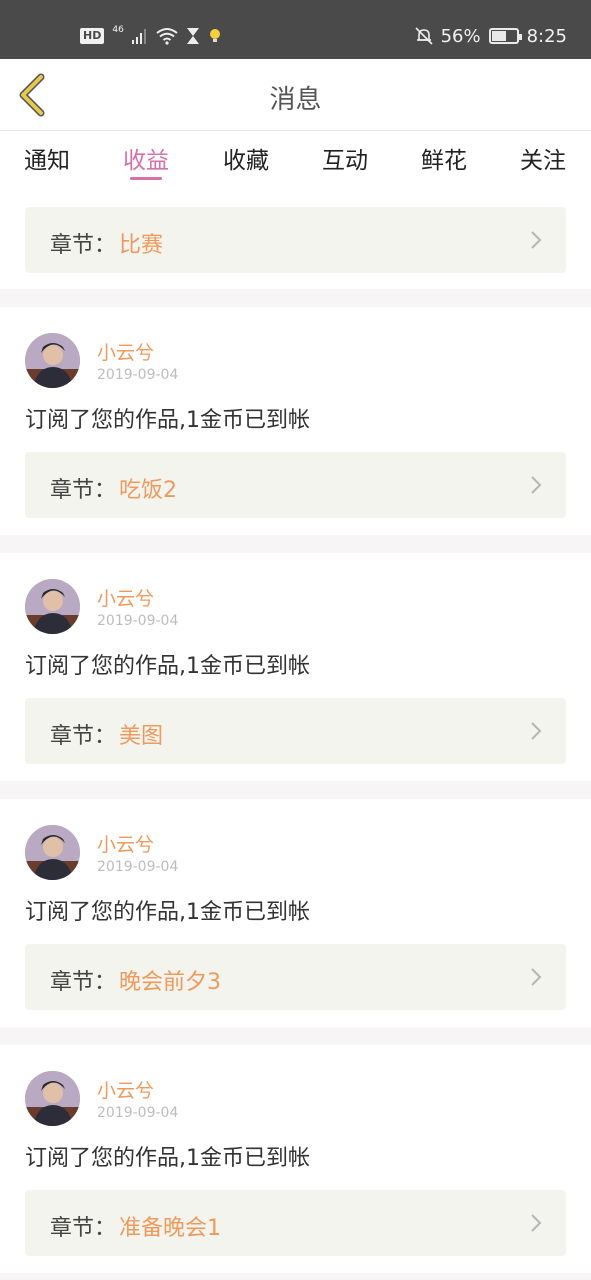 Image resolution: width=591 pixels, height=1280 pixels. I want to click on chapter-link: 章节： 晚会前夕3, so click(295, 977).